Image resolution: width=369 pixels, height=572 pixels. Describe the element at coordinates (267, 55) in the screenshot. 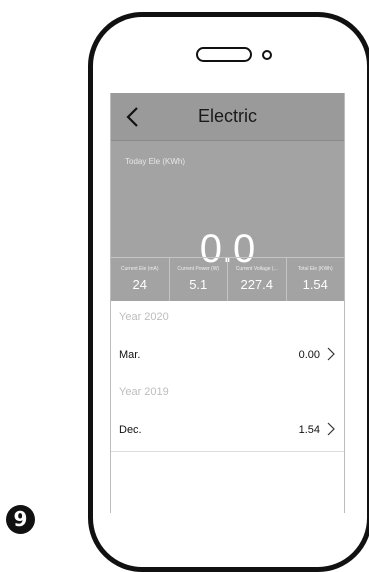

I see `camera-icon` at that location.